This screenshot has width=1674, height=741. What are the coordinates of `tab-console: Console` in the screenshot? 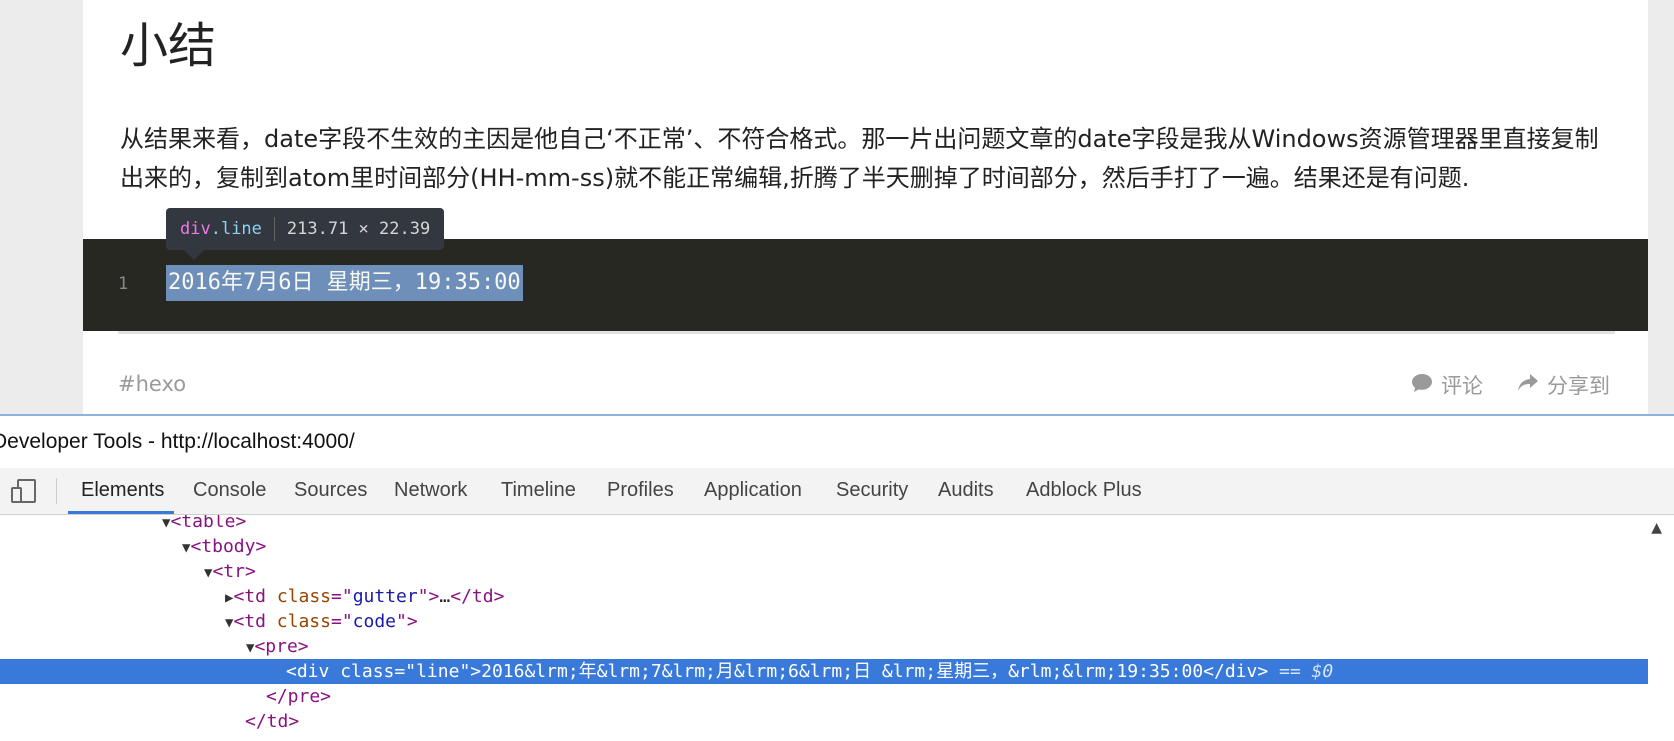 It's located at (229, 490).